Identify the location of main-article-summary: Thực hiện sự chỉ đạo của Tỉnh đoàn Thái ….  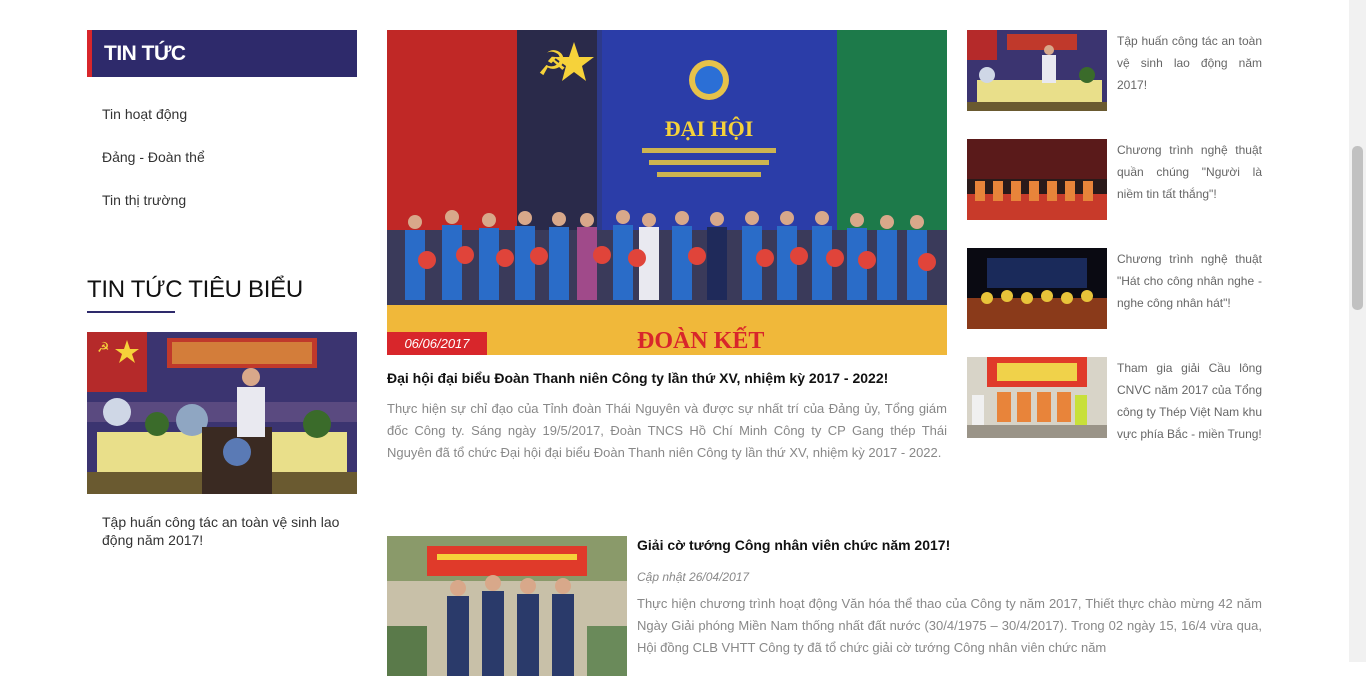
(667, 430).